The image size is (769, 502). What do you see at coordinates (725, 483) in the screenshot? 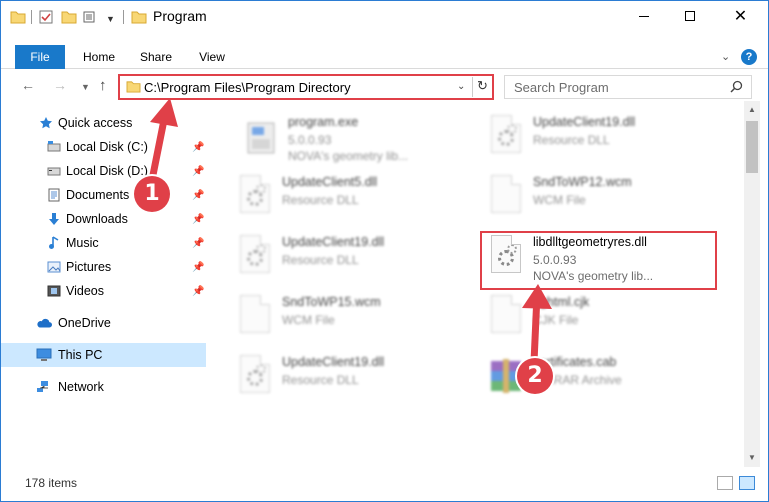
I see `details-view-icon` at bounding box center [725, 483].